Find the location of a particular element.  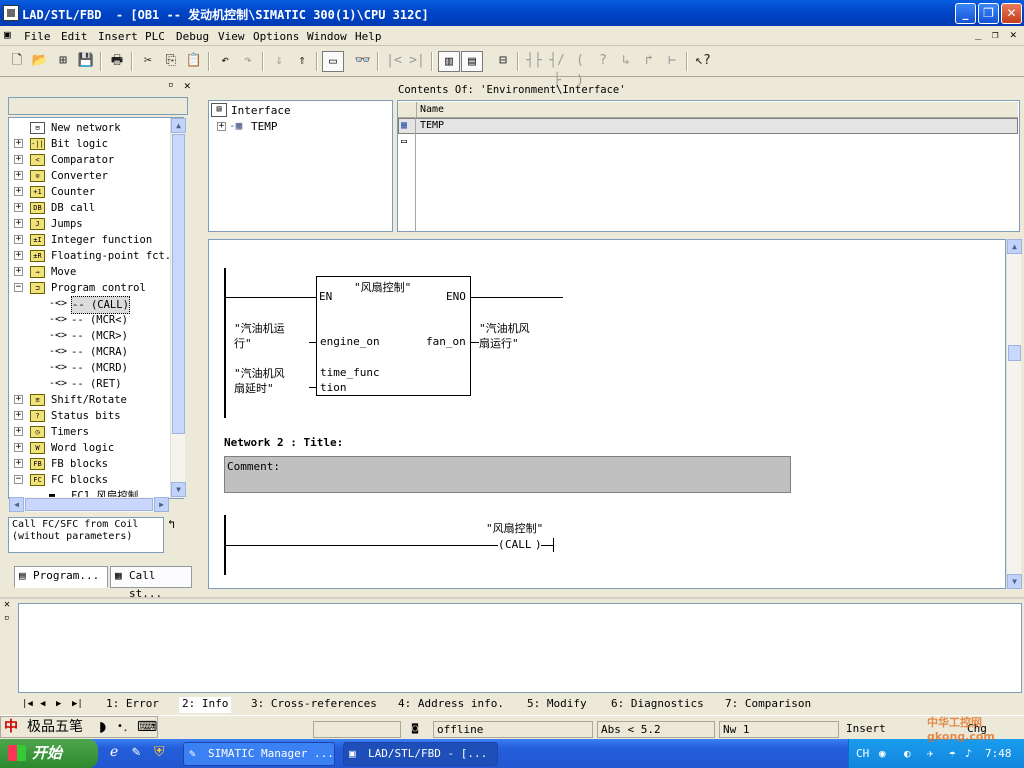

new-network-icon: ⊟ is located at coordinates (503, 61).